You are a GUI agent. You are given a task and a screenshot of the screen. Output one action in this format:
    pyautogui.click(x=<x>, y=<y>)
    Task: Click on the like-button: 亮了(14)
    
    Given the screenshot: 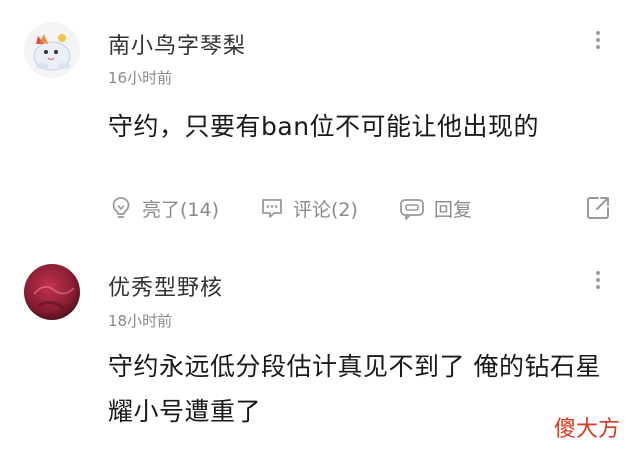 What is the action you would take?
    pyautogui.click(x=163, y=208)
    